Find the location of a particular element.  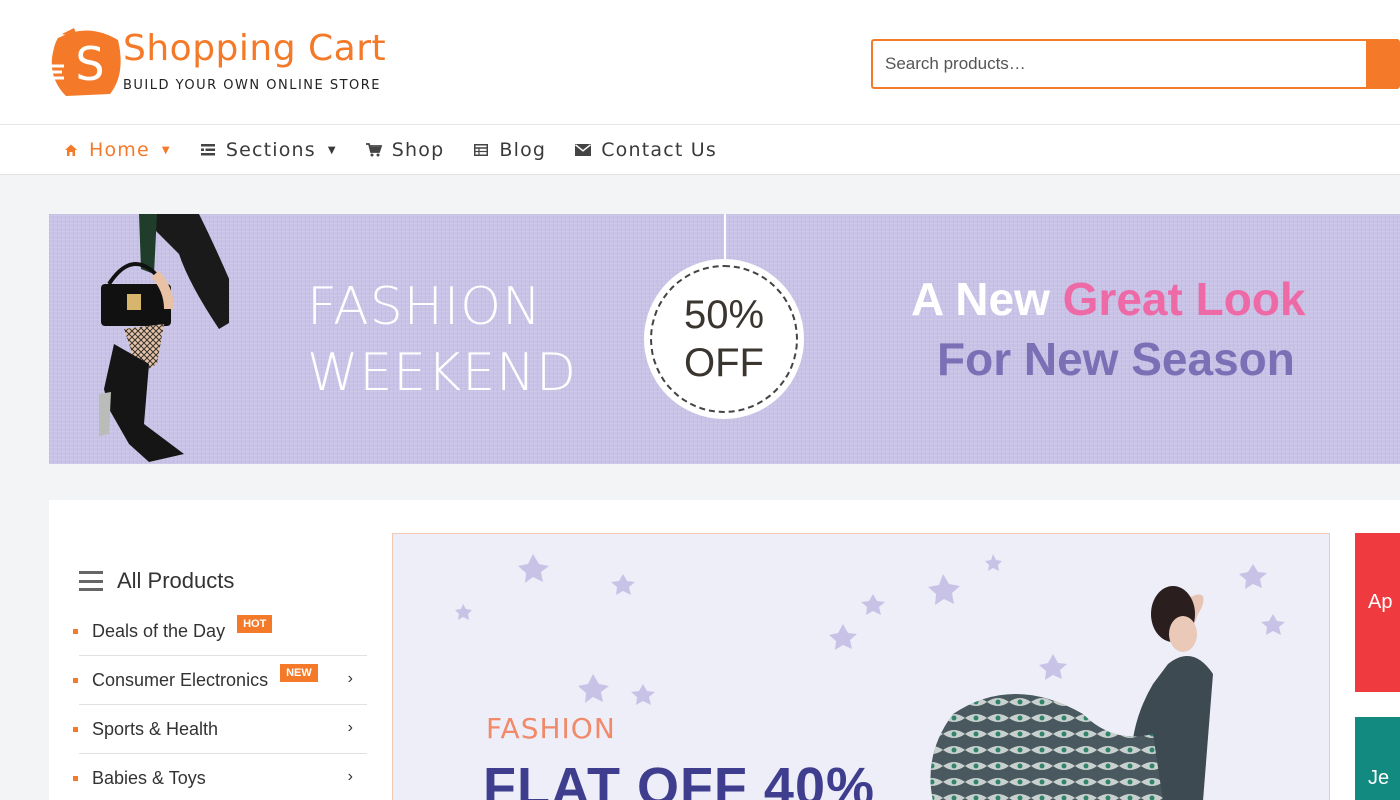

category-item-electronics: Consumer Electronics NEW › is located at coordinates (220, 680).